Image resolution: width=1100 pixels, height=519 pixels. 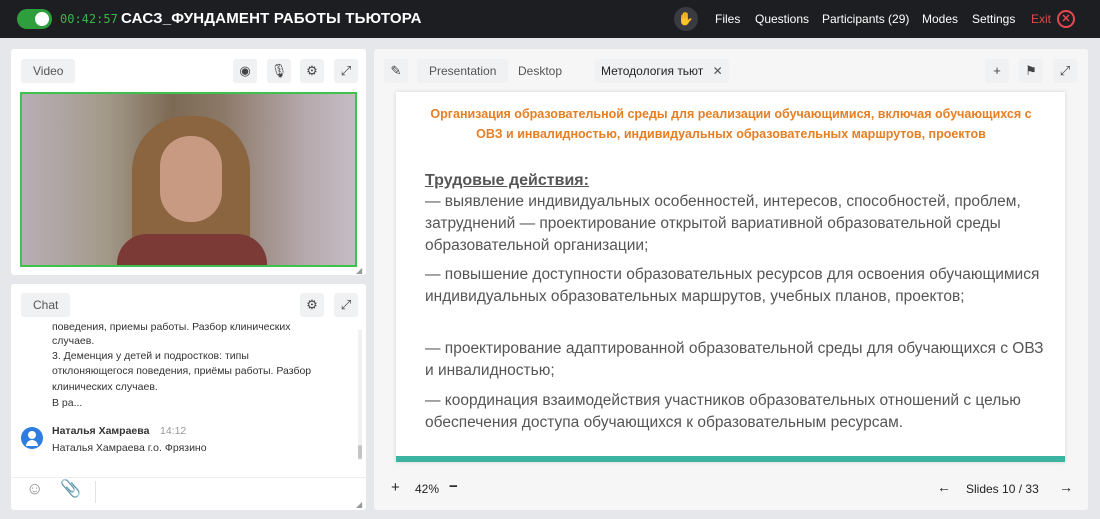 What do you see at coordinates (427, 489) in the screenshot?
I see `zoom-level: 42%` at bounding box center [427, 489].